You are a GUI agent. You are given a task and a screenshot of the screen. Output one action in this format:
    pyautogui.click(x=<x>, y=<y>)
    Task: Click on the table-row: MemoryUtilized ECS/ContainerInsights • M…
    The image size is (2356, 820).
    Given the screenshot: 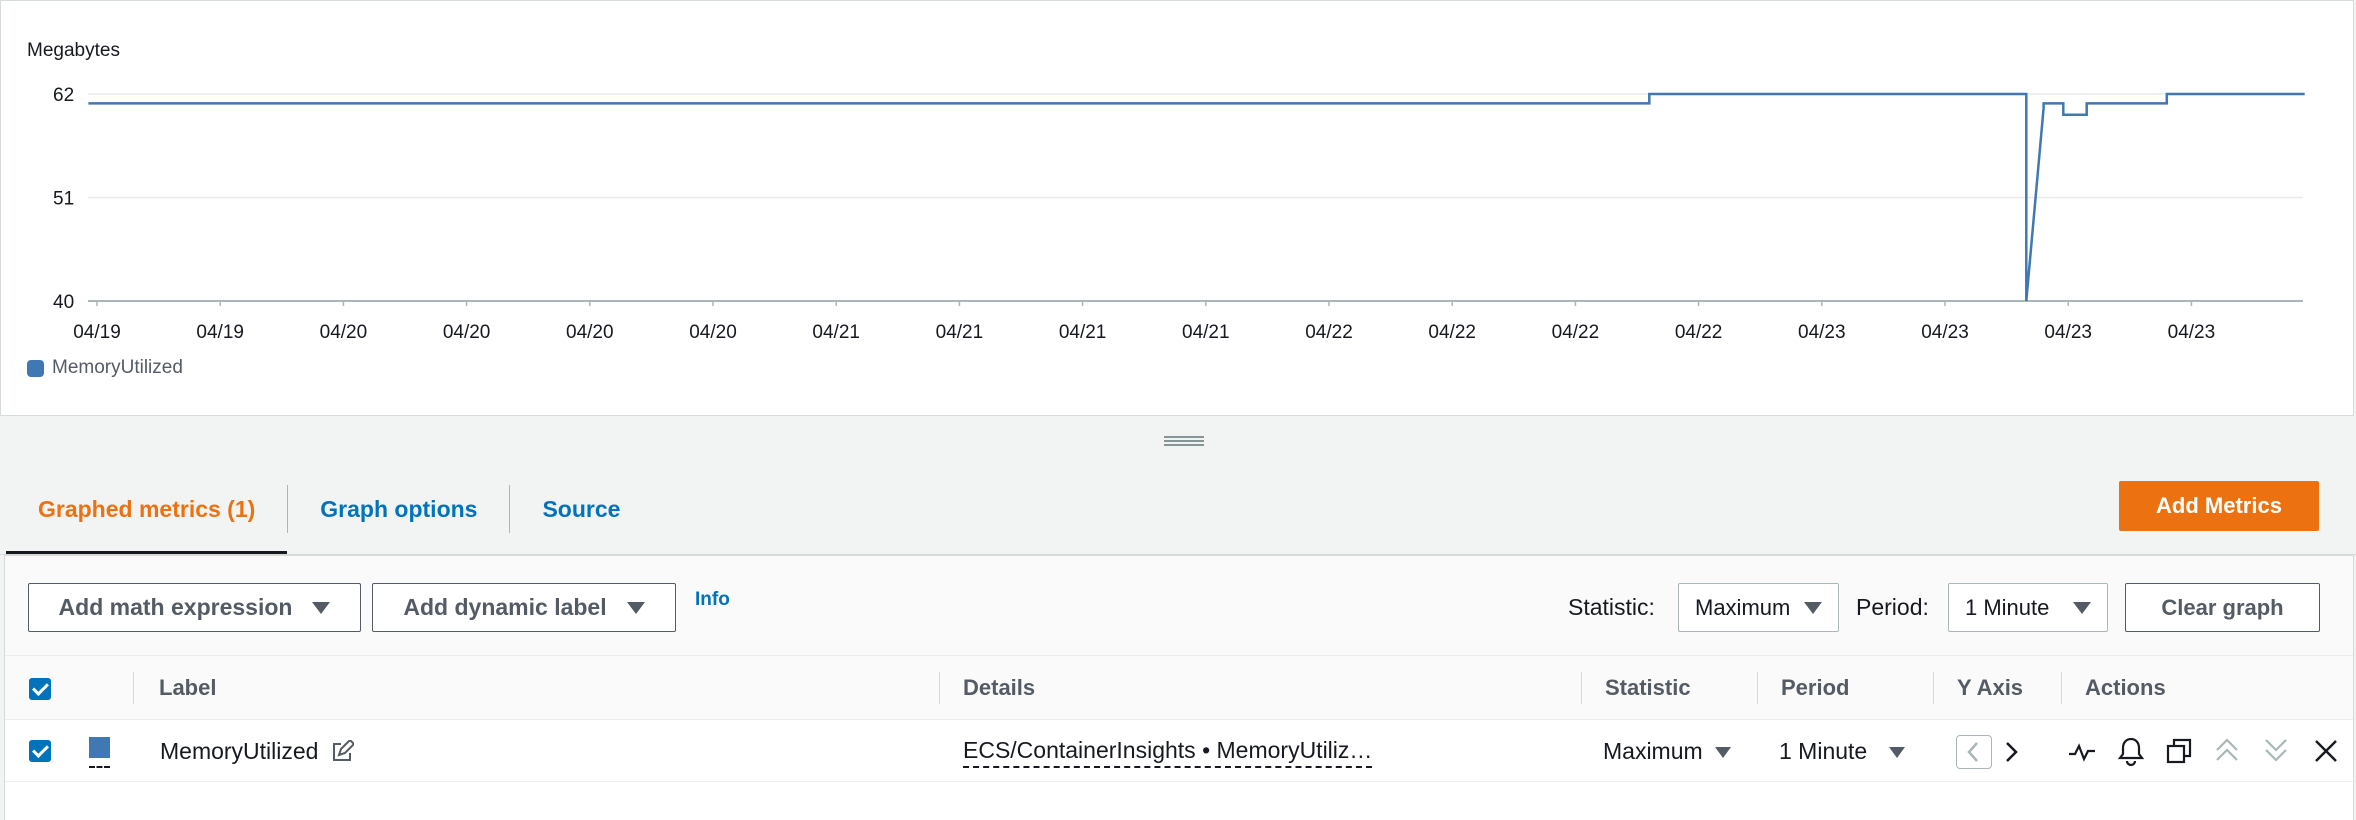 What is the action you would take?
    pyautogui.click(x=1179, y=751)
    